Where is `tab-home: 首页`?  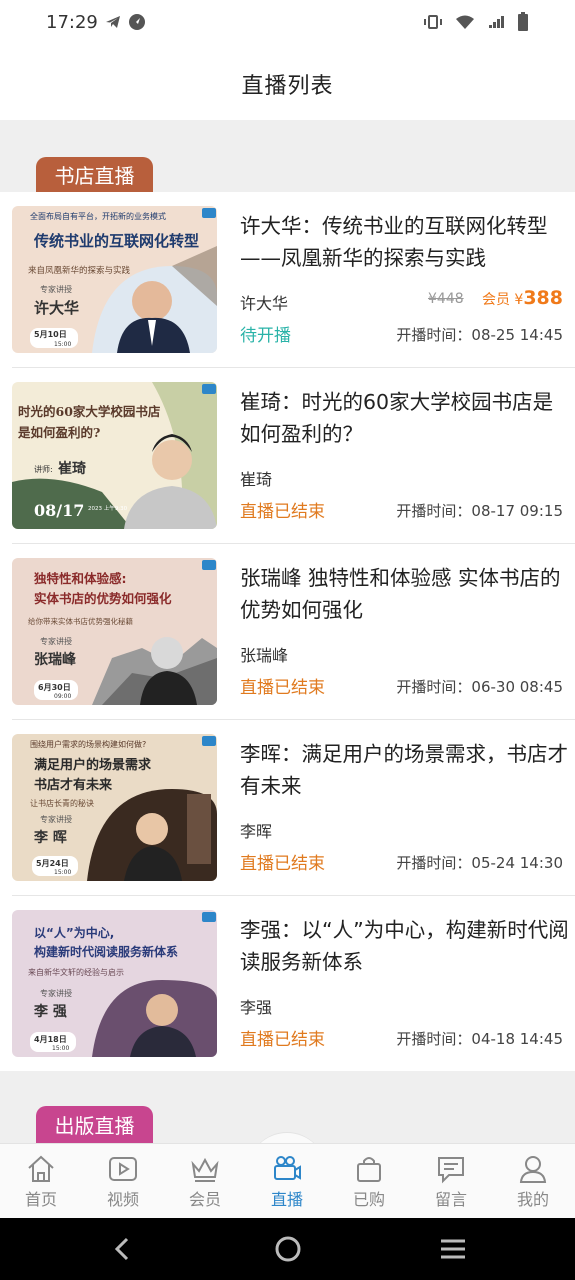
tab-home: 首页 is located at coordinates (41, 1181).